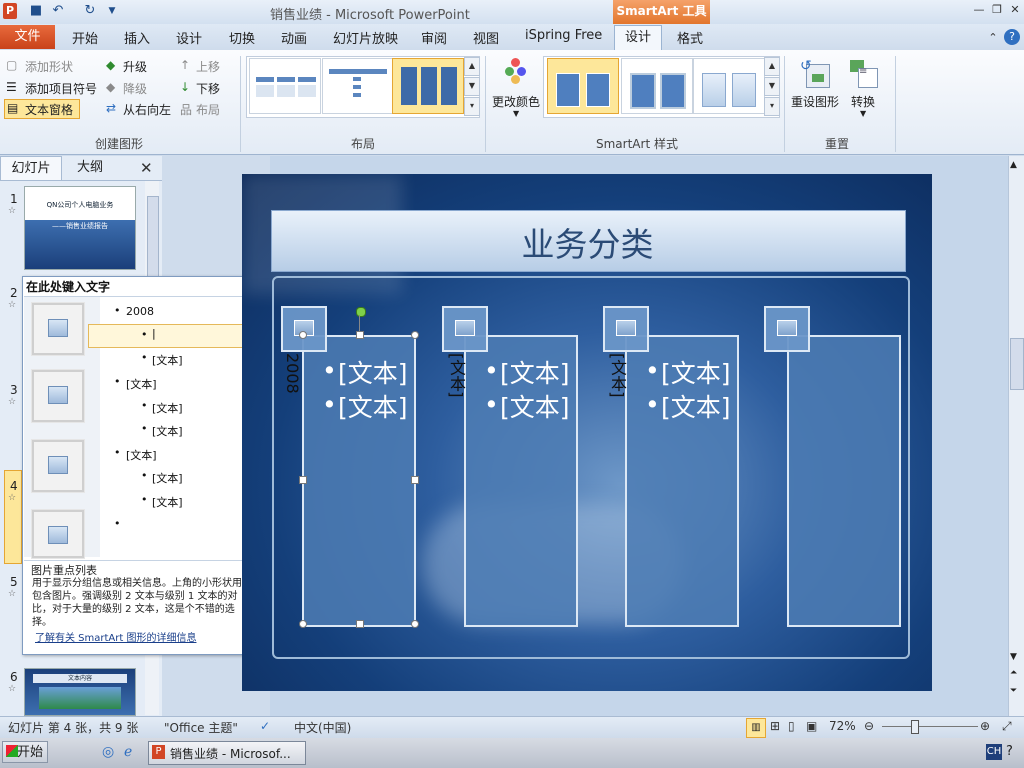 Image resolution: width=1024 pixels, height=768 pixels. Describe the element at coordinates (128, 752) in the screenshot. I see `browser-icon: ℯ` at that location.